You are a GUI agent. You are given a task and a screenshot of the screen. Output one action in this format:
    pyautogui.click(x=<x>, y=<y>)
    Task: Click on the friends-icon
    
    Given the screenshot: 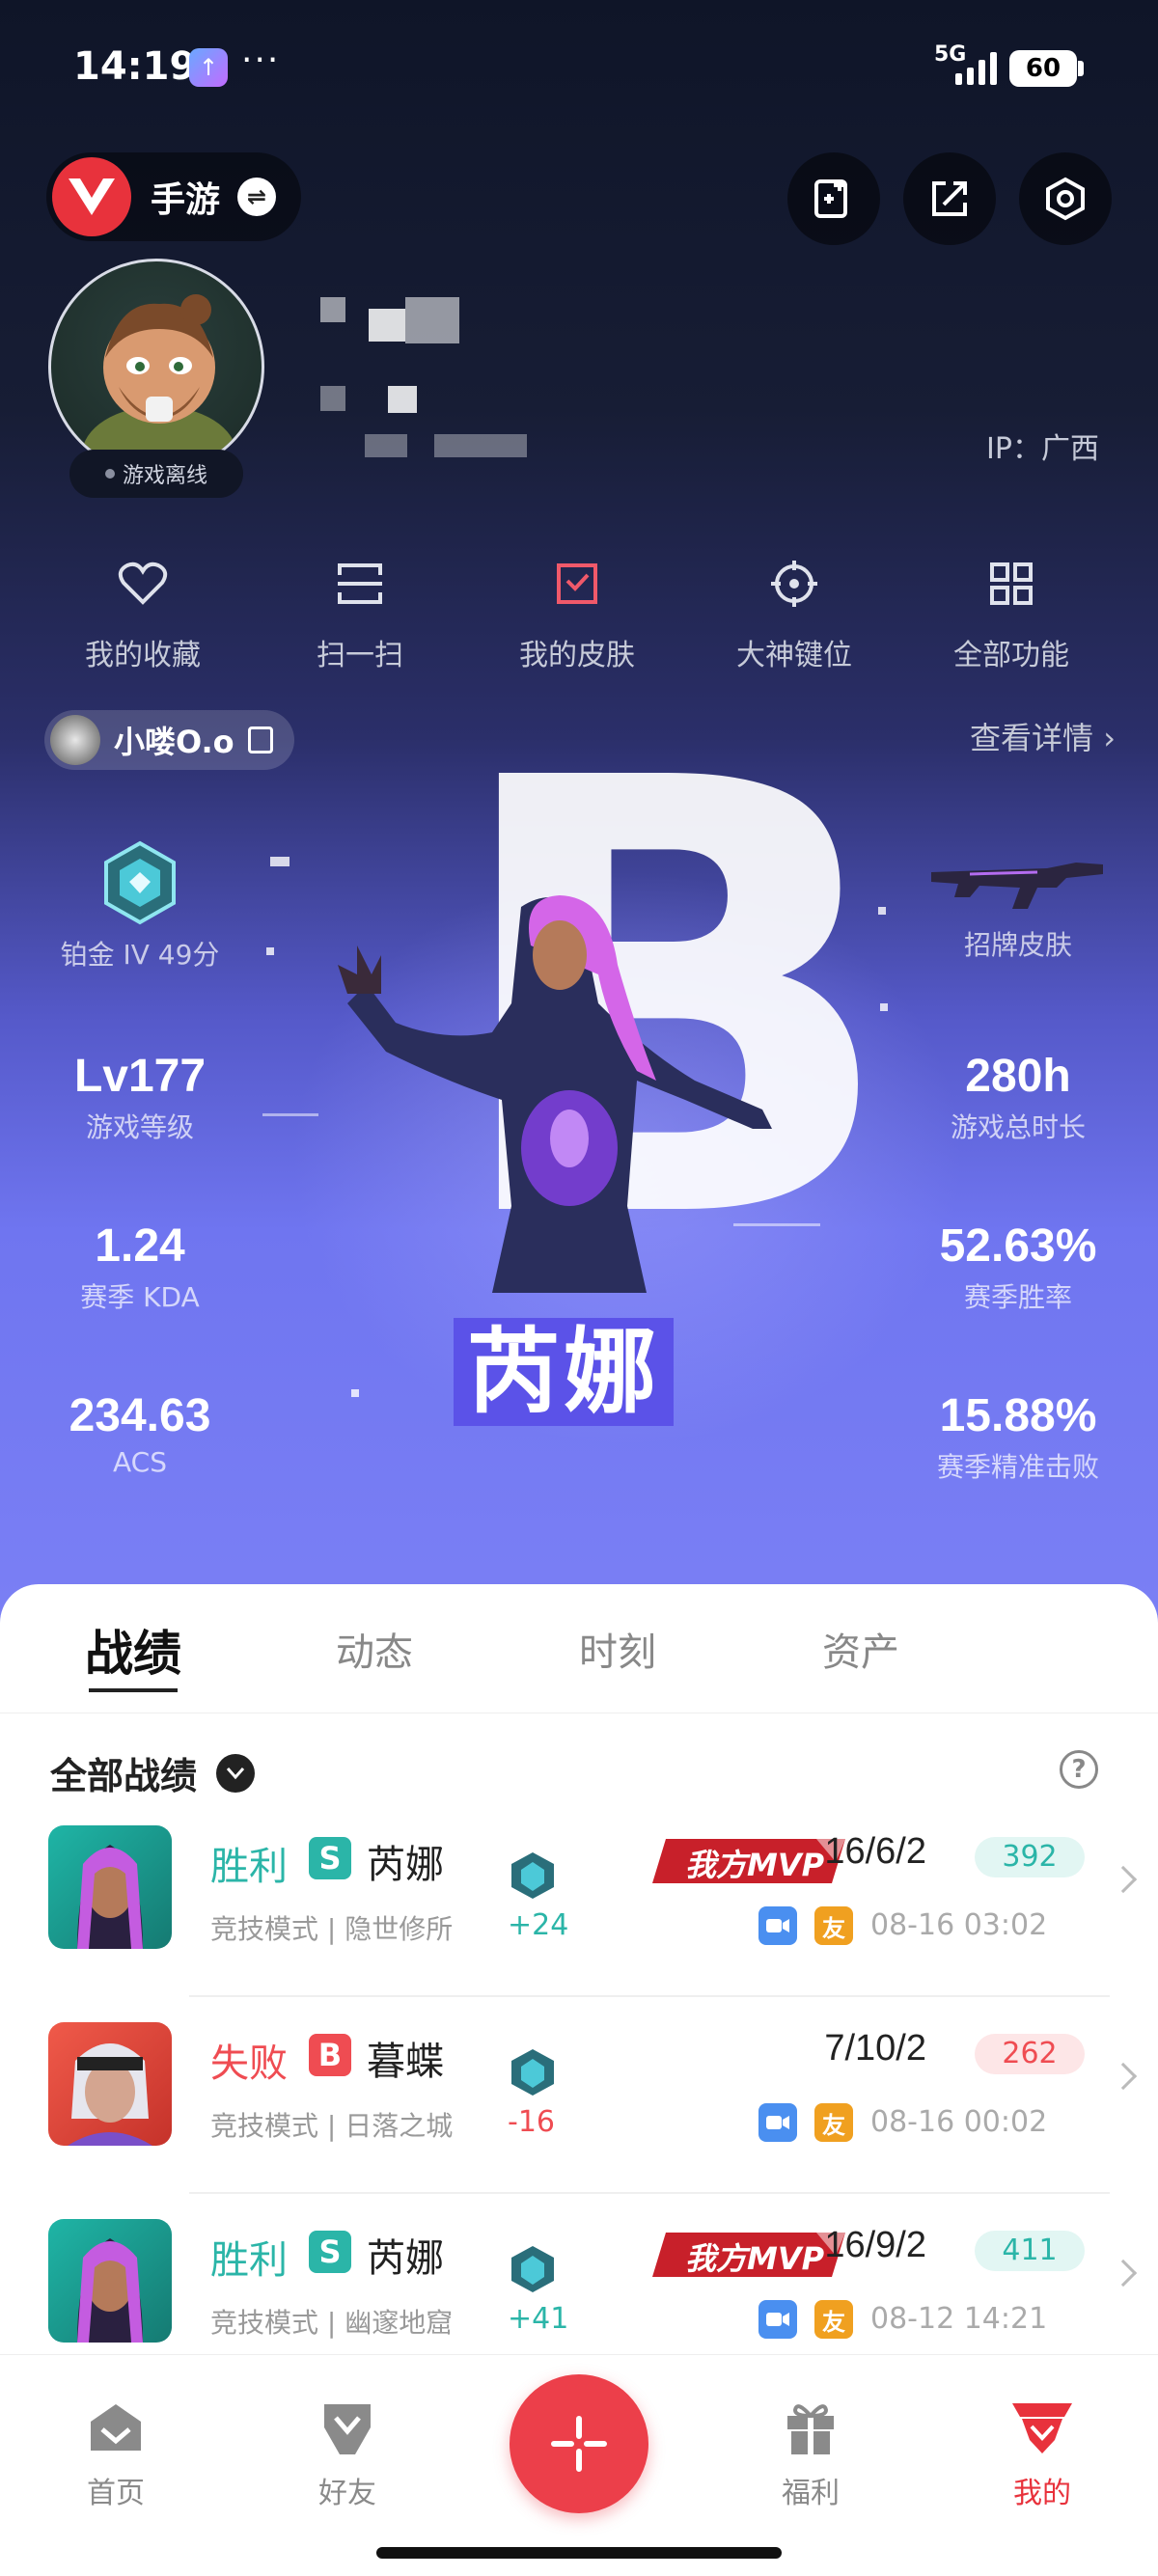 What is the action you would take?
    pyautogui.click(x=347, y=2427)
    